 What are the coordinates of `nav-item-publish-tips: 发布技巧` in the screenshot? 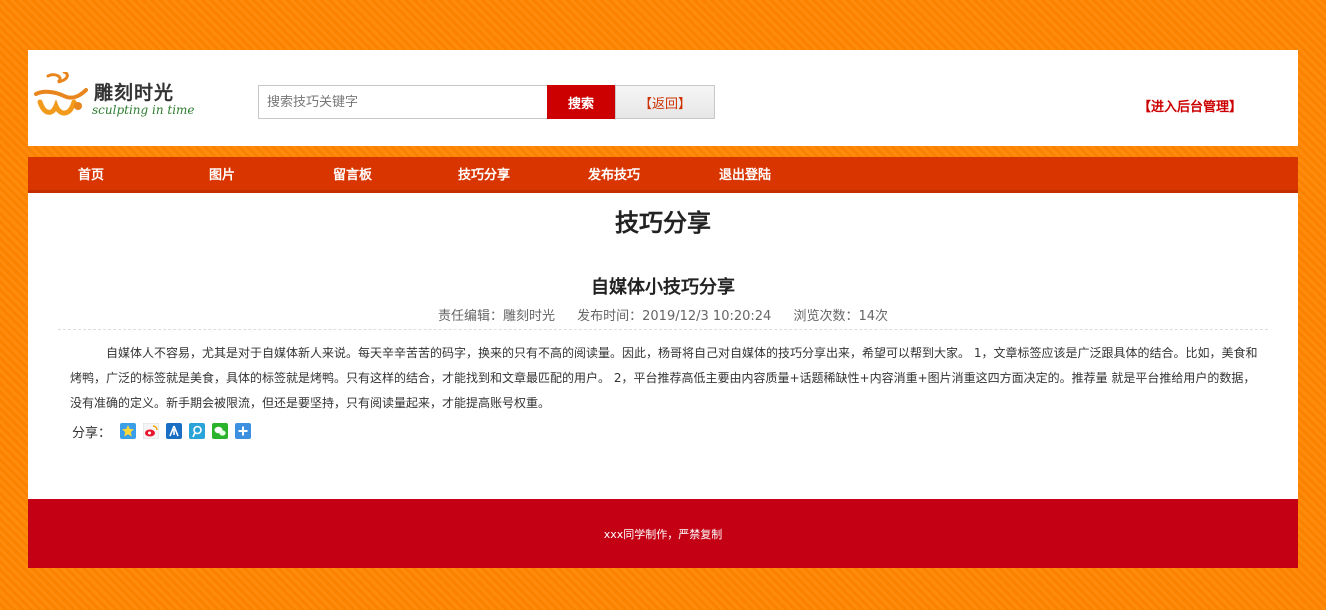 It's located at (614, 175).